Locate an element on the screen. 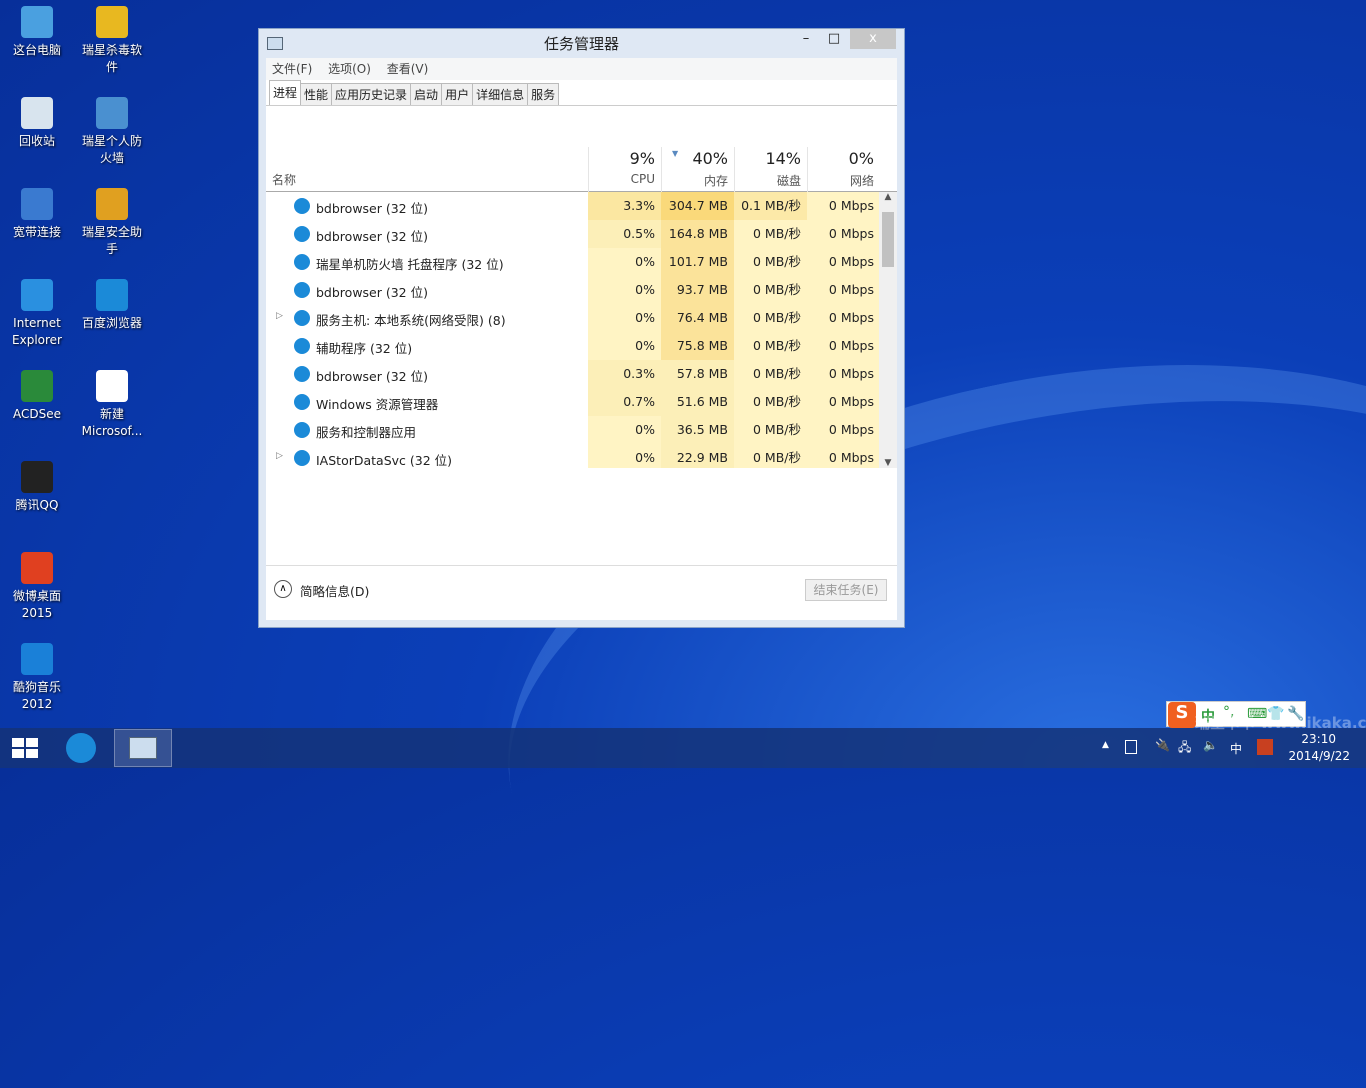 This screenshot has width=1366, height=1088. tab-users: 用户 is located at coordinates (457, 94).